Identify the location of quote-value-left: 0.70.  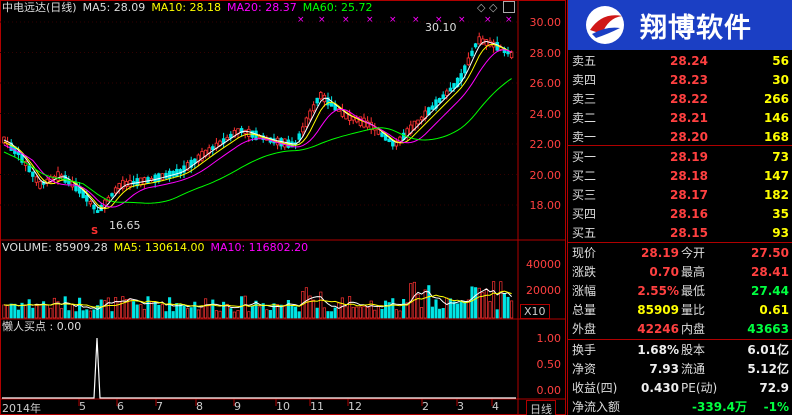
(664, 272).